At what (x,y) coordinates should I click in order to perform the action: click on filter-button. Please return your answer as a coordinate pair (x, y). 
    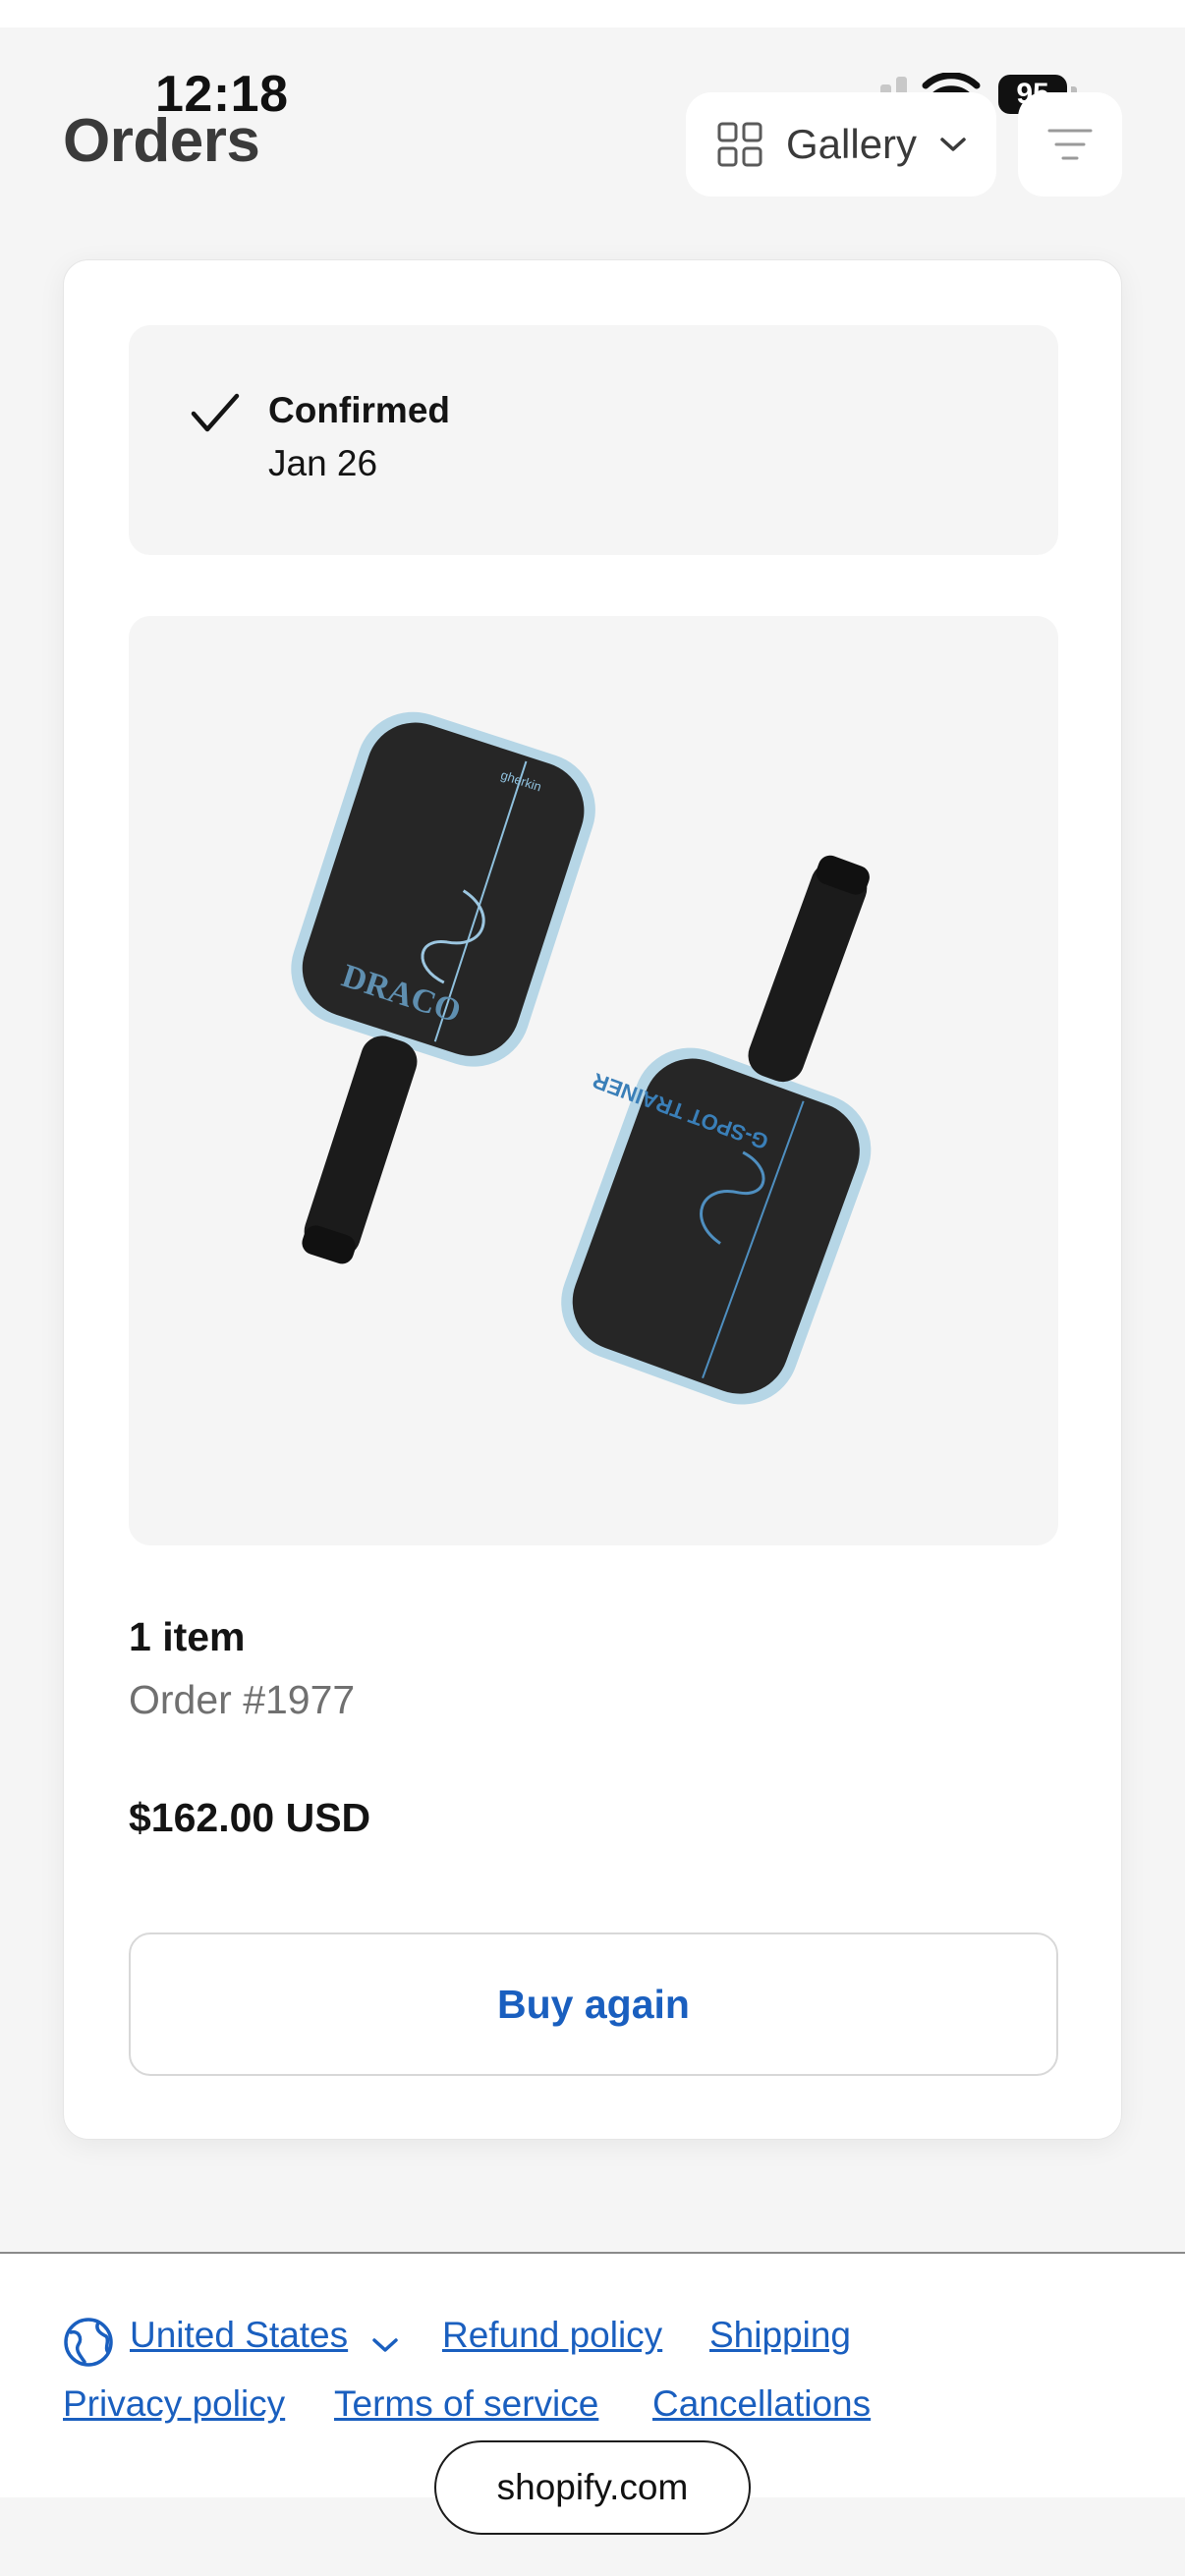
    Looking at the image, I should click on (1070, 144).